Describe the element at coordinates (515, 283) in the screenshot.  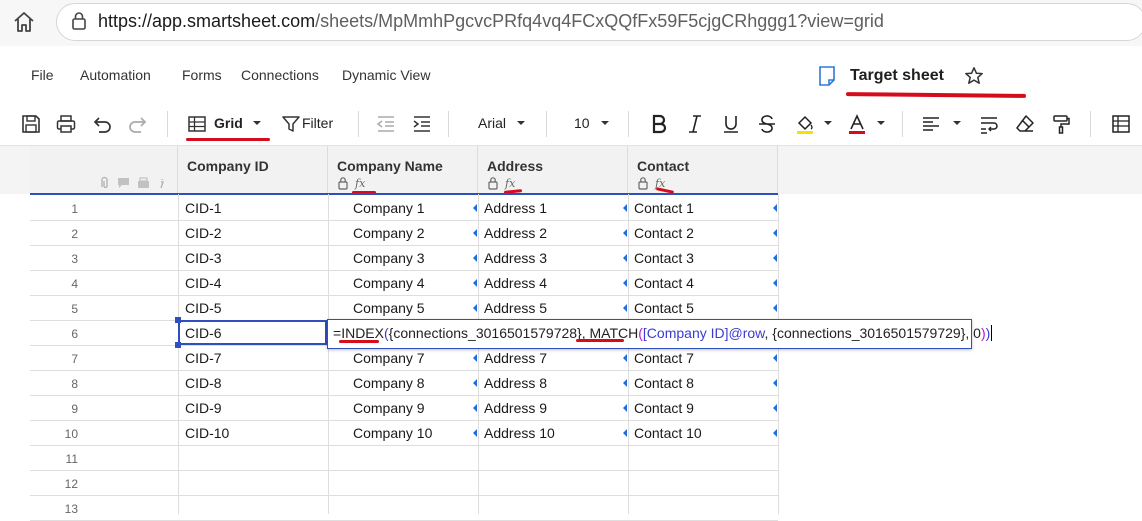
I see `cell-address: Address 4` at that location.